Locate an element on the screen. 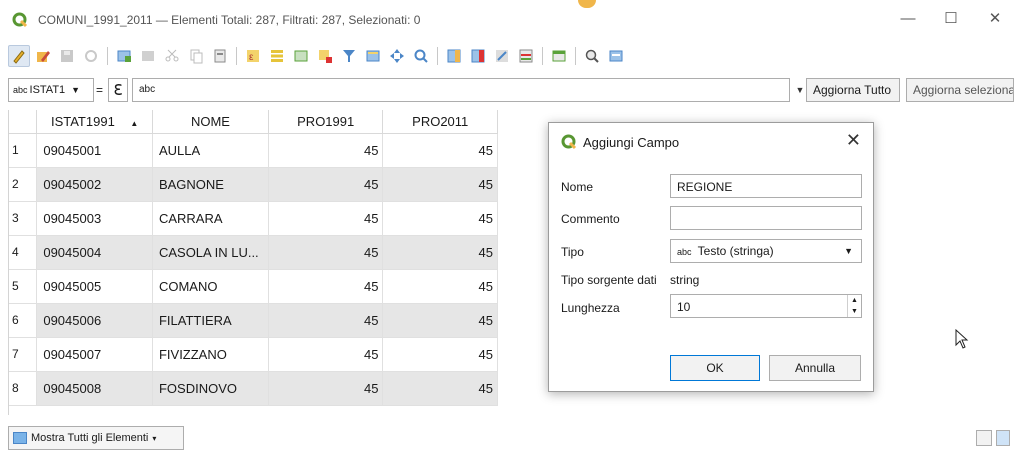  length-spinbox: 10 ▲ ▼ is located at coordinates (766, 306).